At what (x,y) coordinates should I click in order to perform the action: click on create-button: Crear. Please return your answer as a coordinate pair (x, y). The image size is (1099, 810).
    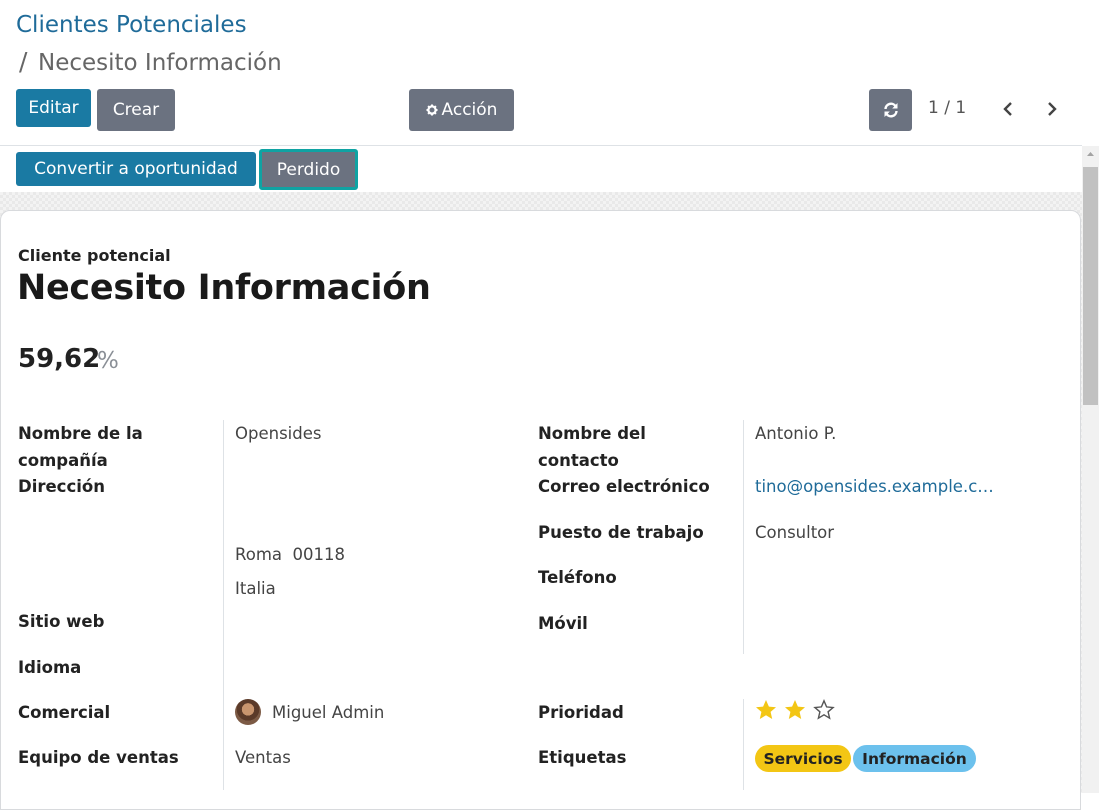
    Looking at the image, I should click on (136, 110).